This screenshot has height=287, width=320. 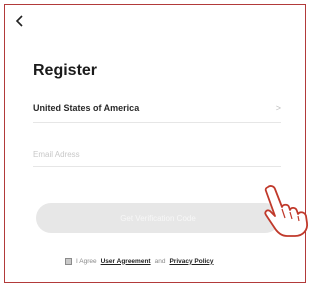 I want to click on user-agreement-link: User Agreement, so click(x=126, y=261).